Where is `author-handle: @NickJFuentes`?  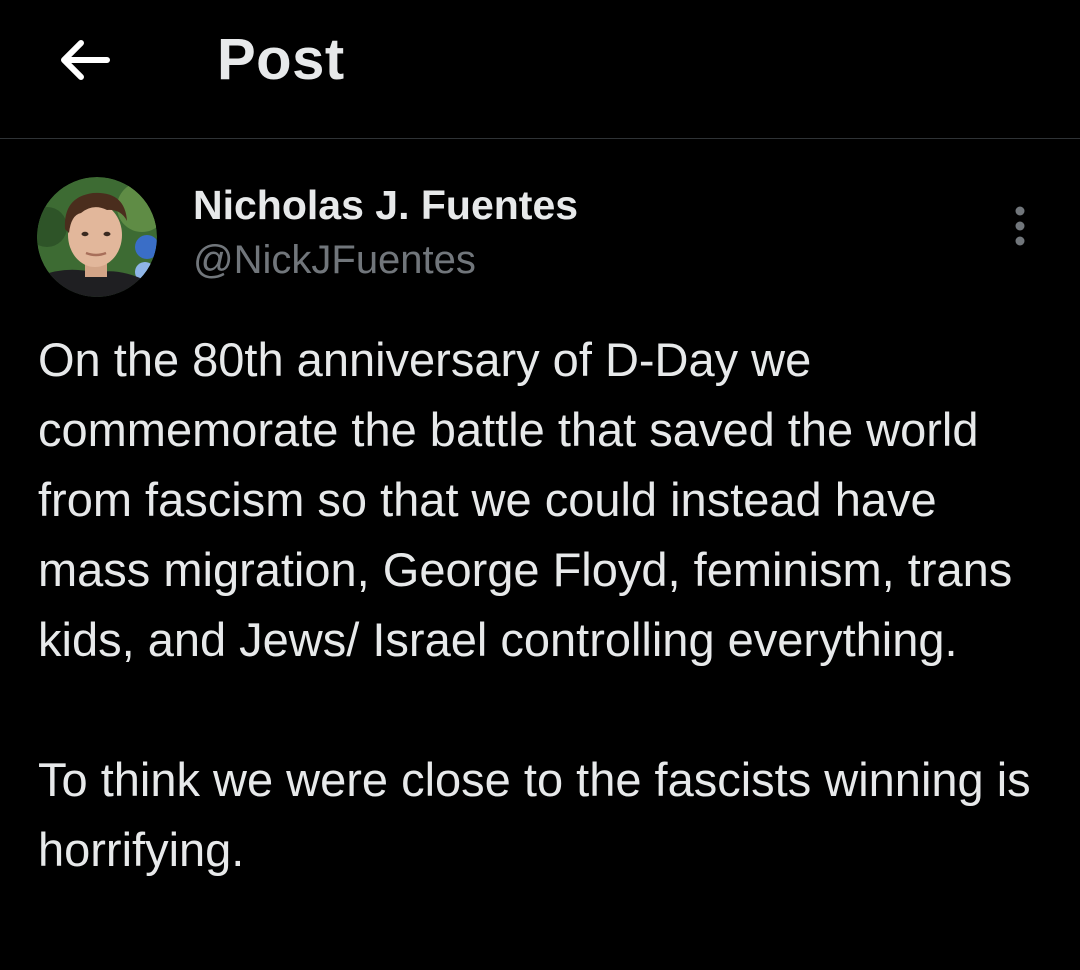
author-handle: @NickJFuentes is located at coordinates (334, 260).